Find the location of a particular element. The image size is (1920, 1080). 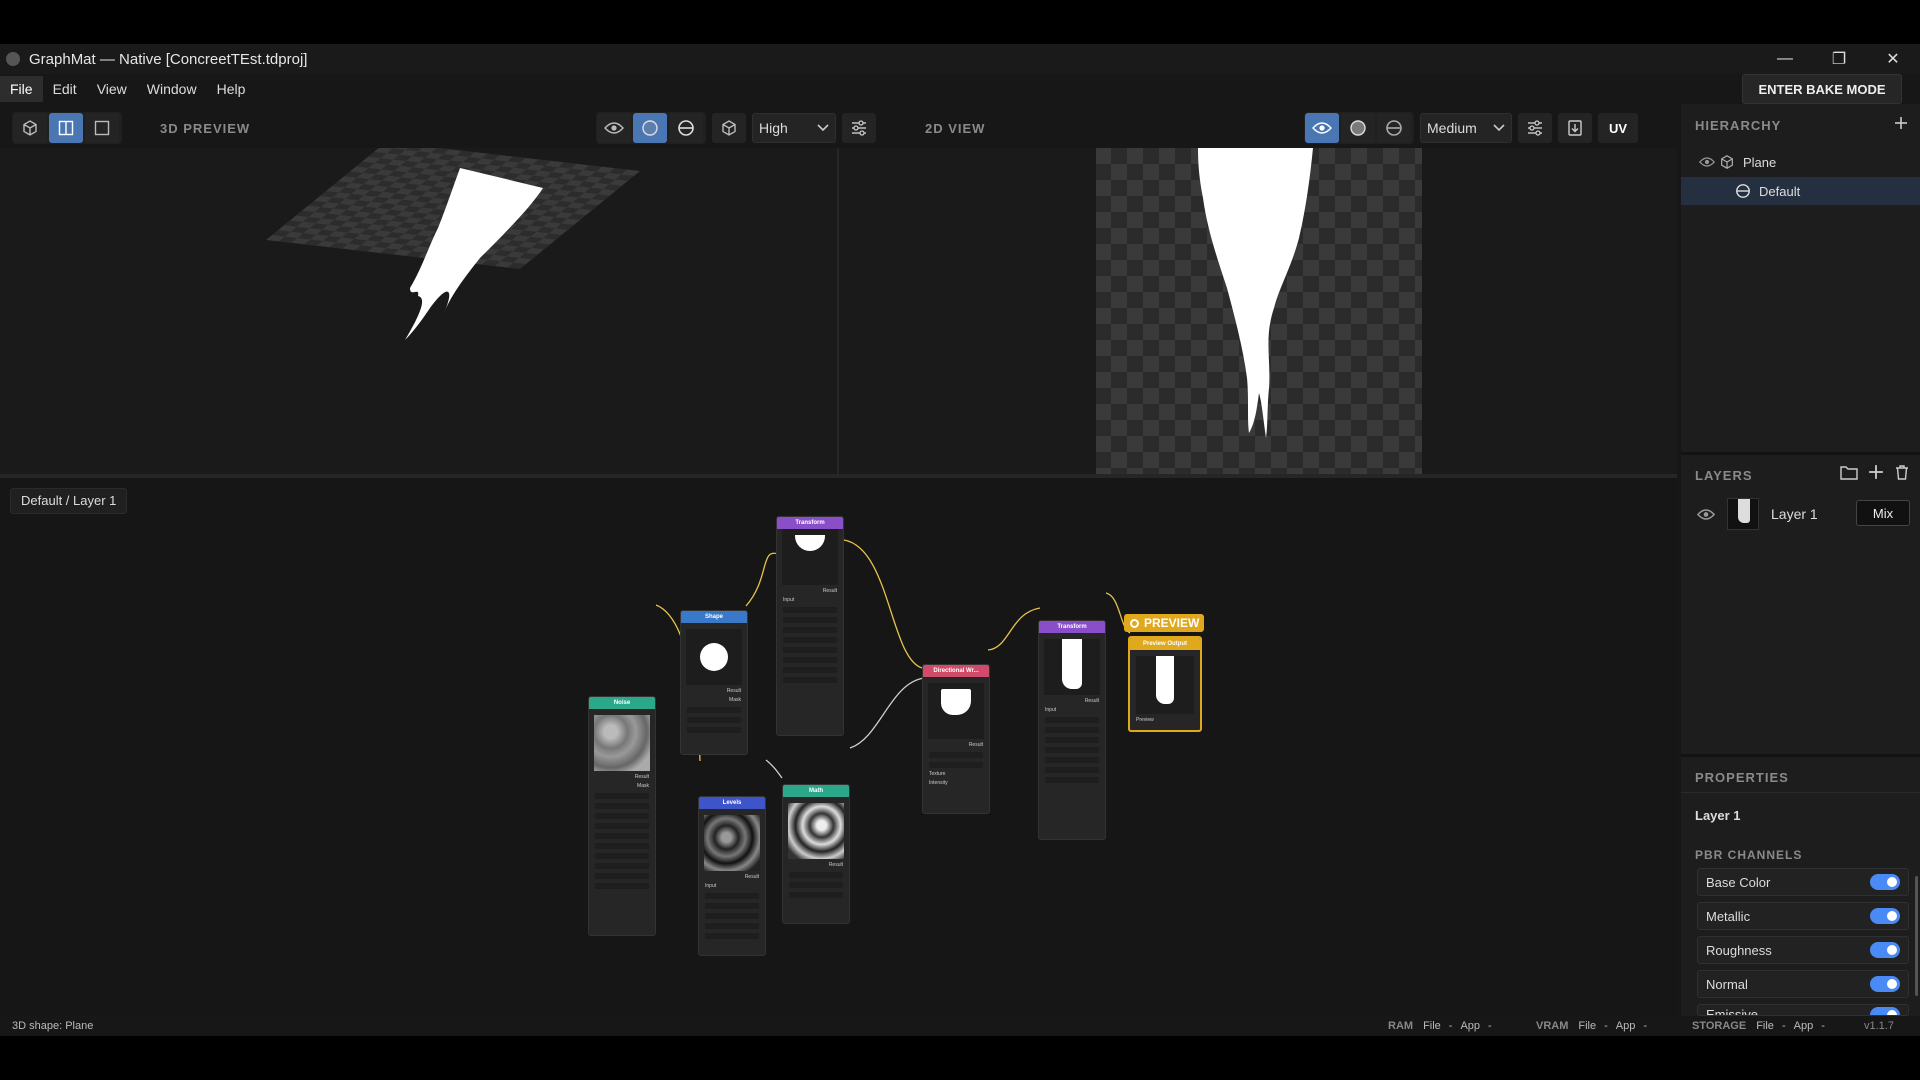

preview3d-quality-select: High is located at coordinates (794, 128).